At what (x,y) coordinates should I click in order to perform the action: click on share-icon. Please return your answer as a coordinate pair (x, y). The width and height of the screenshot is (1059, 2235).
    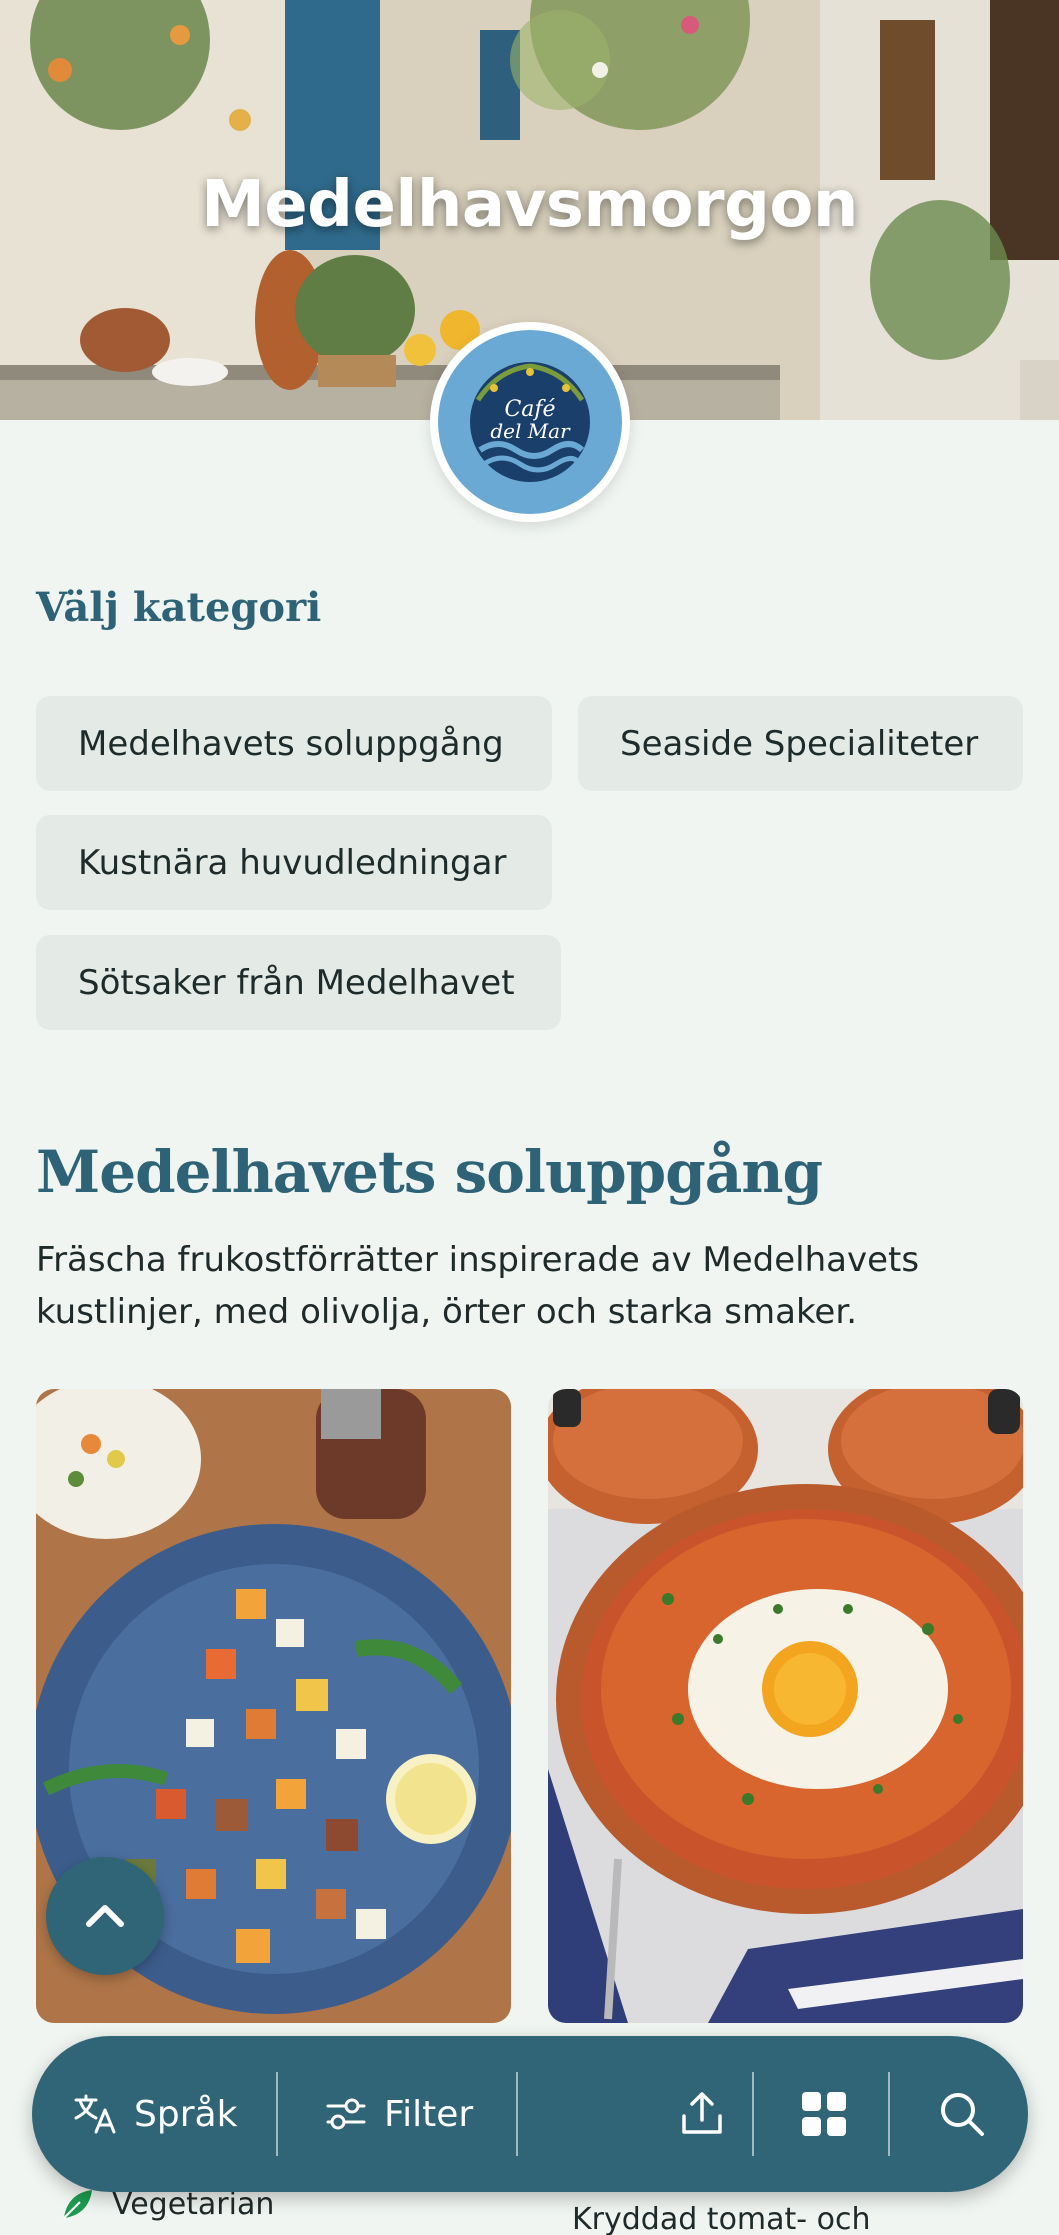
    Looking at the image, I should click on (702, 2113).